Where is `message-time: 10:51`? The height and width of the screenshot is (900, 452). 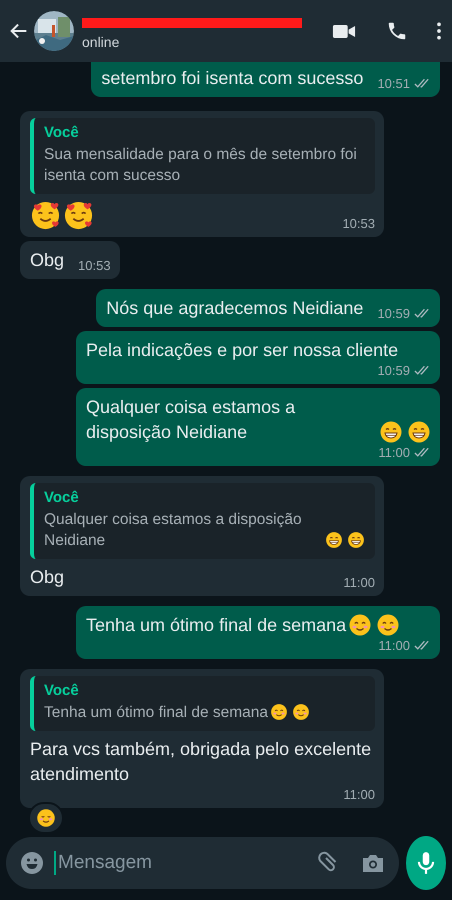
message-time: 10:51 is located at coordinates (393, 83).